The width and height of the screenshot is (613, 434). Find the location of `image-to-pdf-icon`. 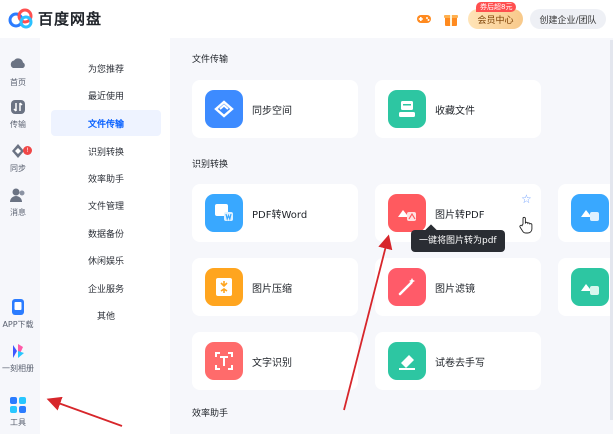

image-to-pdf-icon is located at coordinates (407, 213).